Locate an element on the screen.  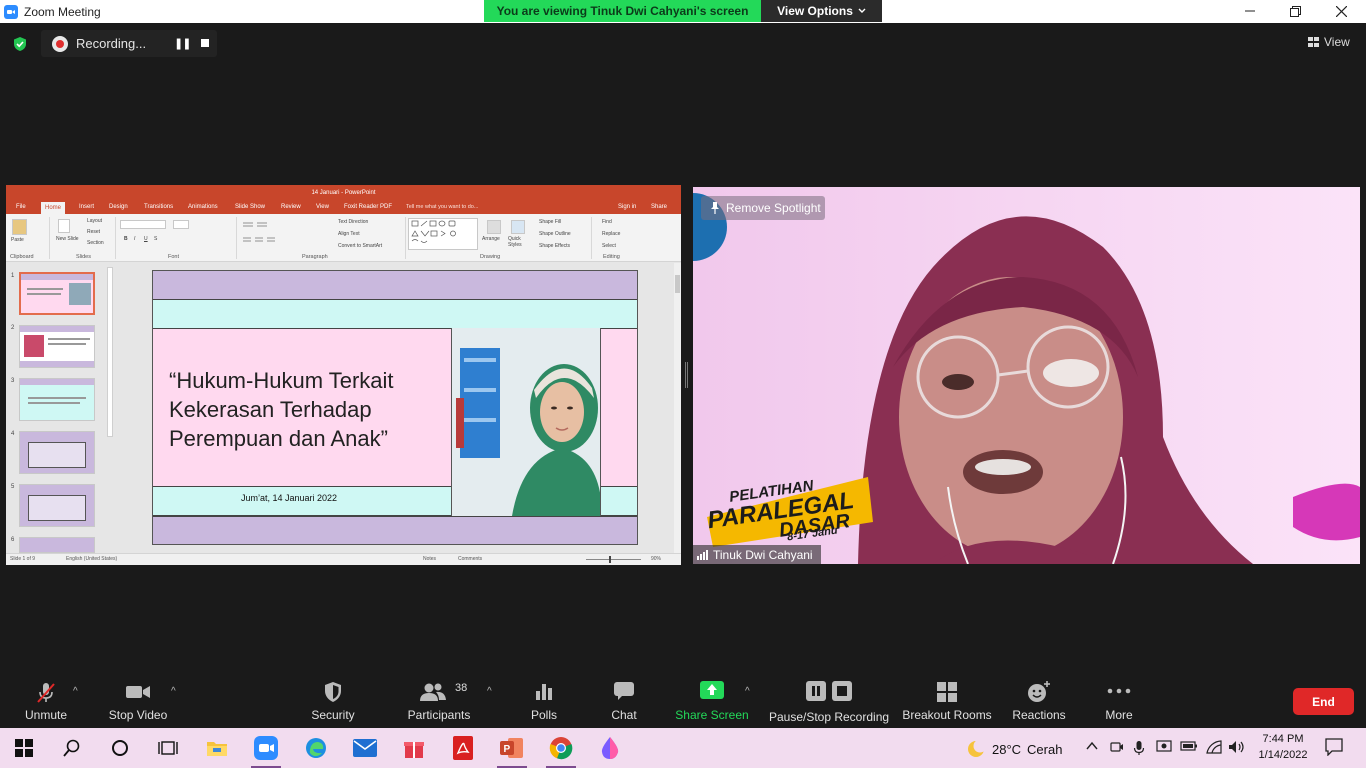
zoom-taskbar-icon is located at coordinates (266, 748).